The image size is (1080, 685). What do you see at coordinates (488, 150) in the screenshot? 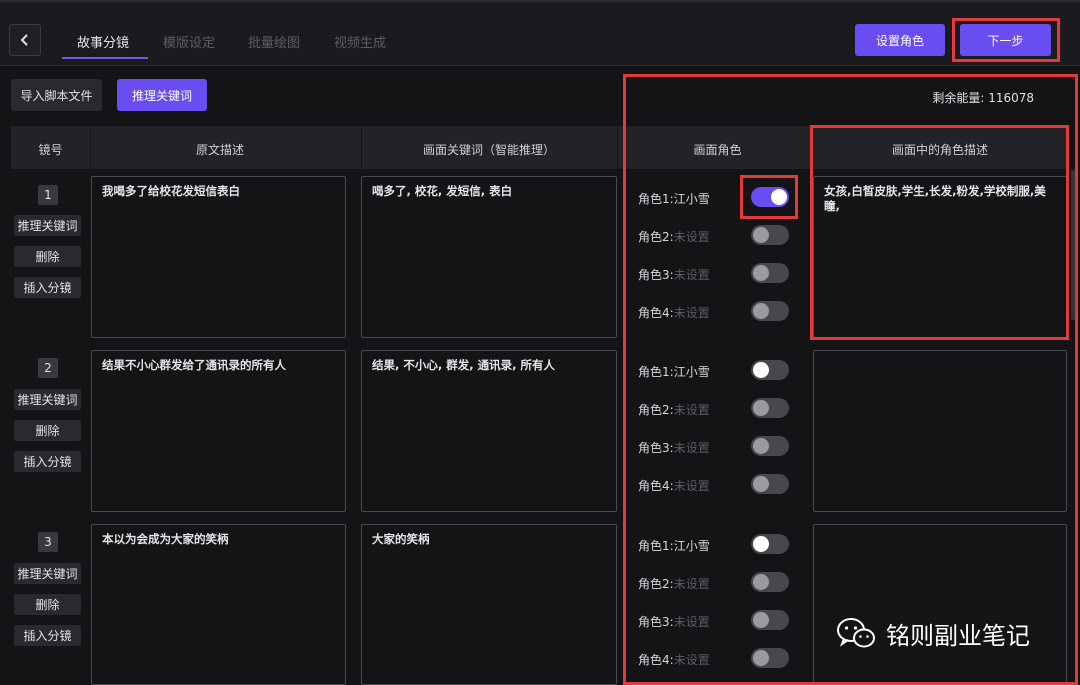
I see `column-header-keywords: 画面关键词（智能推理）` at bounding box center [488, 150].